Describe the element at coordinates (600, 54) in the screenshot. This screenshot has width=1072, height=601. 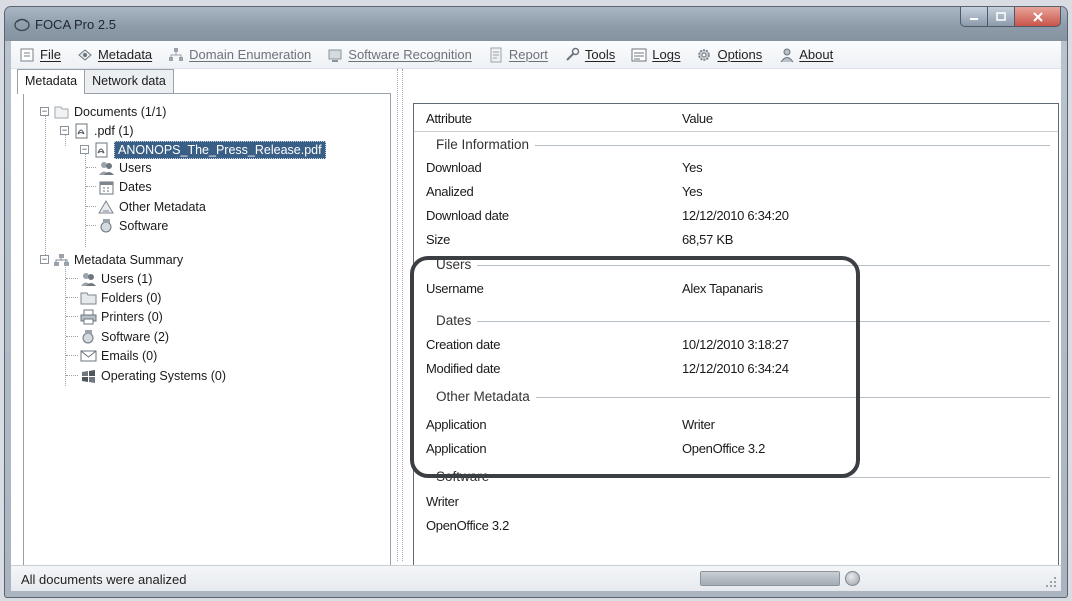
I see `menu-tools-label: Tools` at that location.